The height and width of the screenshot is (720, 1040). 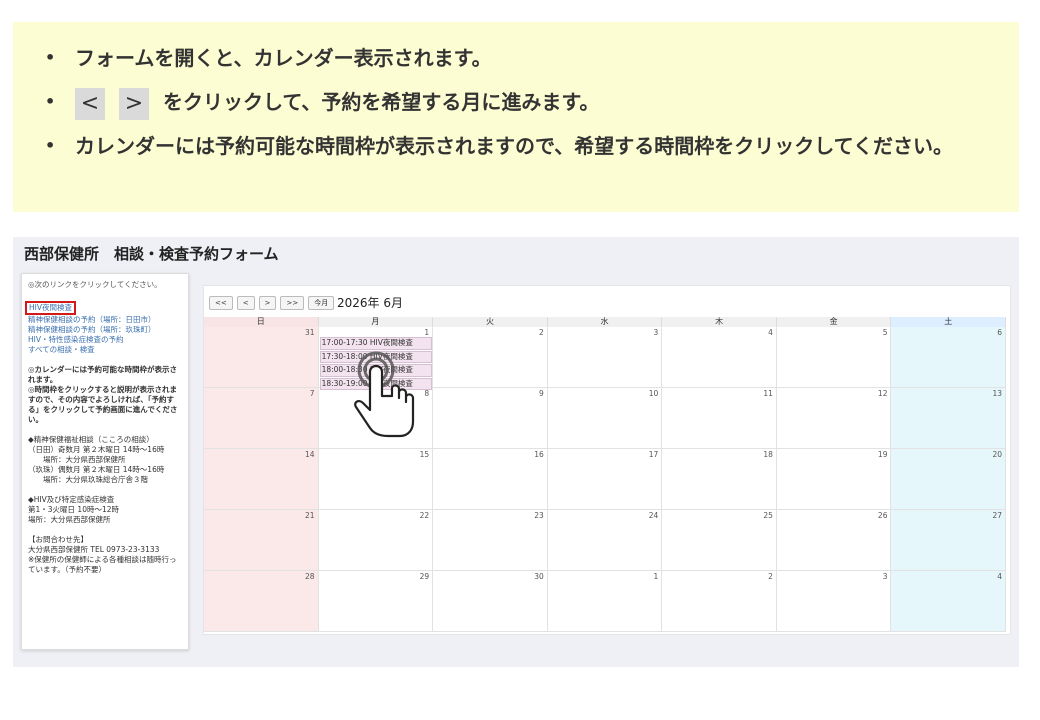 I want to click on day-number: 5, so click(x=885, y=332).